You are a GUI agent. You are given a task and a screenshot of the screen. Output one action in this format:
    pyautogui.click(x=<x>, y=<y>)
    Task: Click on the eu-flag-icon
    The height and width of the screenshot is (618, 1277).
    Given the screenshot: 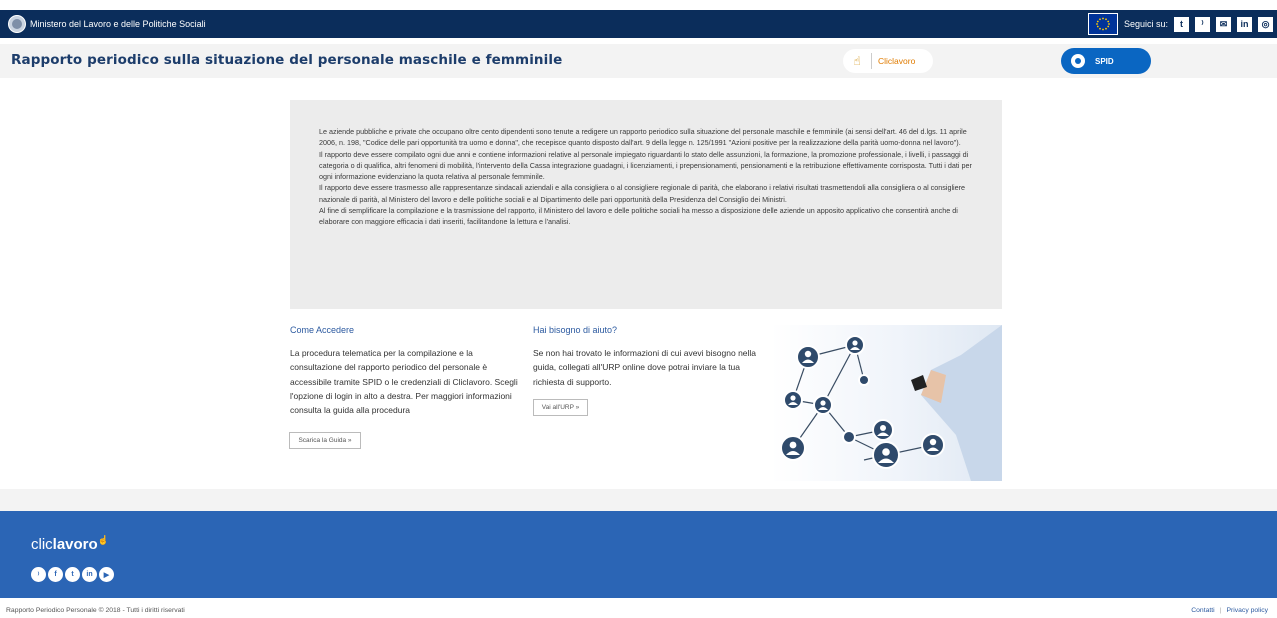 What is the action you would take?
    pyautogui.click(x=1102, y=24)
    